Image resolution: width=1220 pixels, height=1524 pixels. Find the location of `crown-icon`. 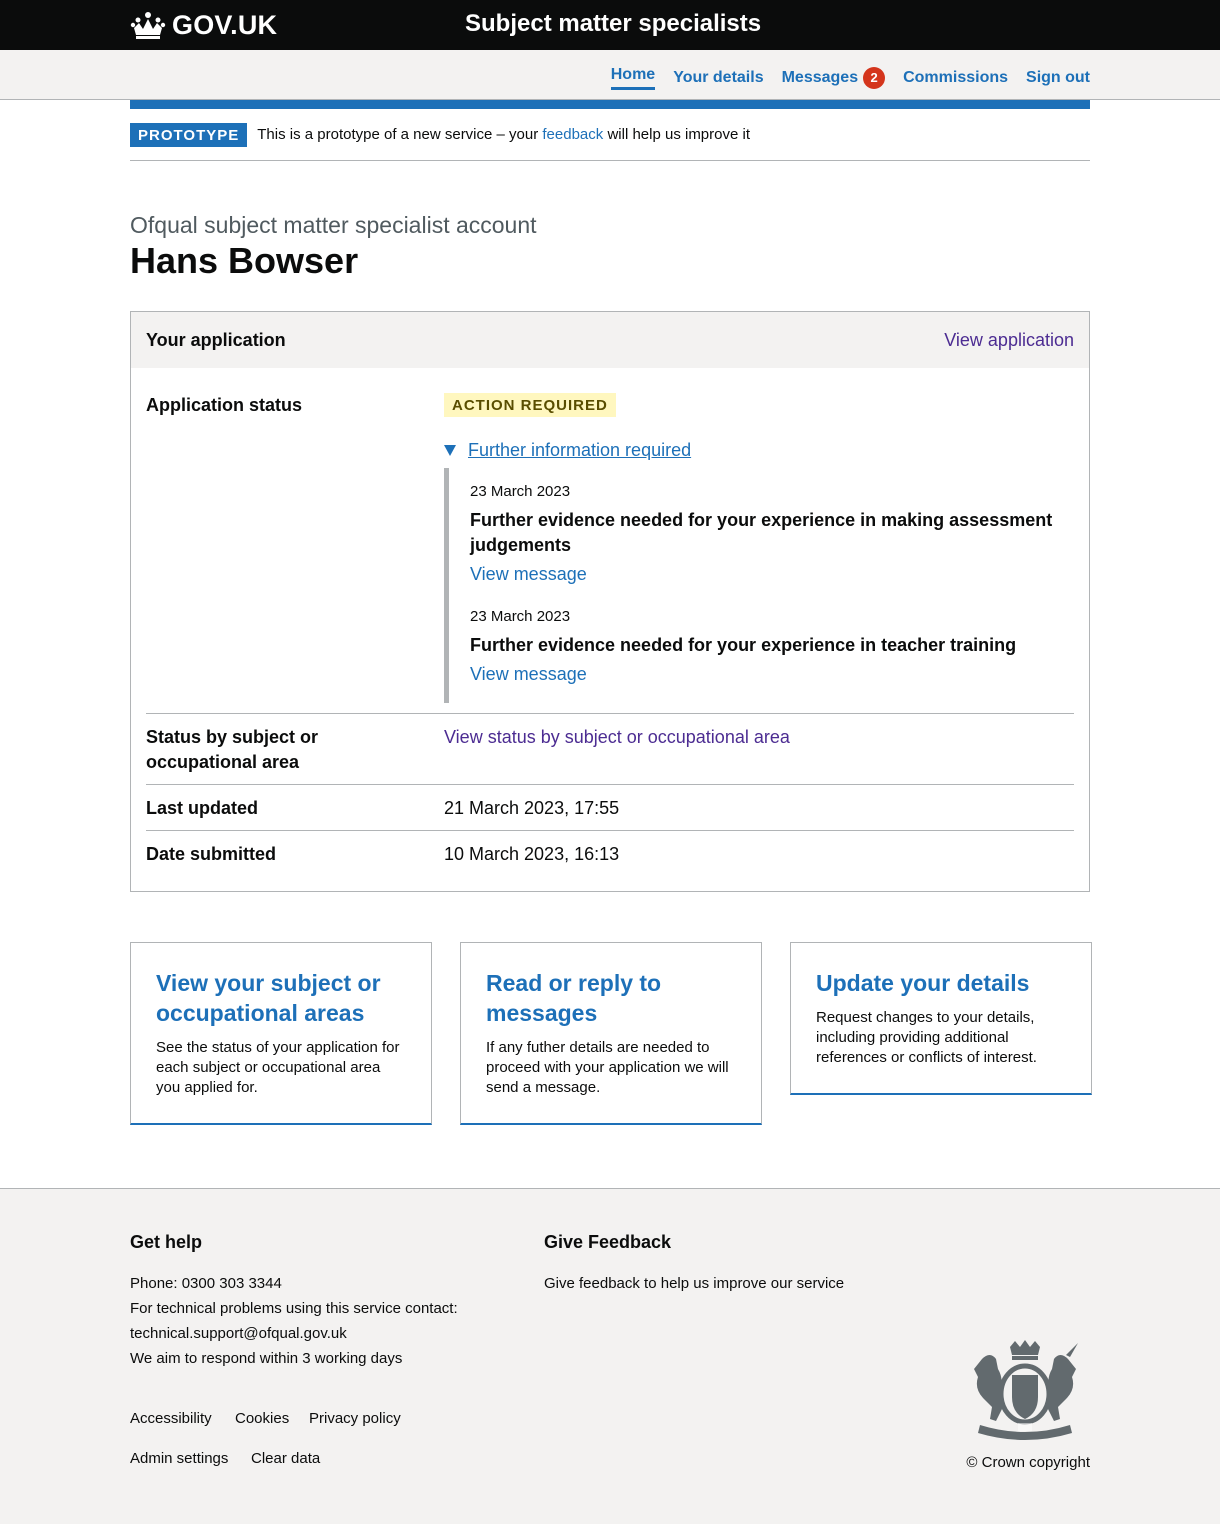

crown-icon is located at coordinates (148, 25).